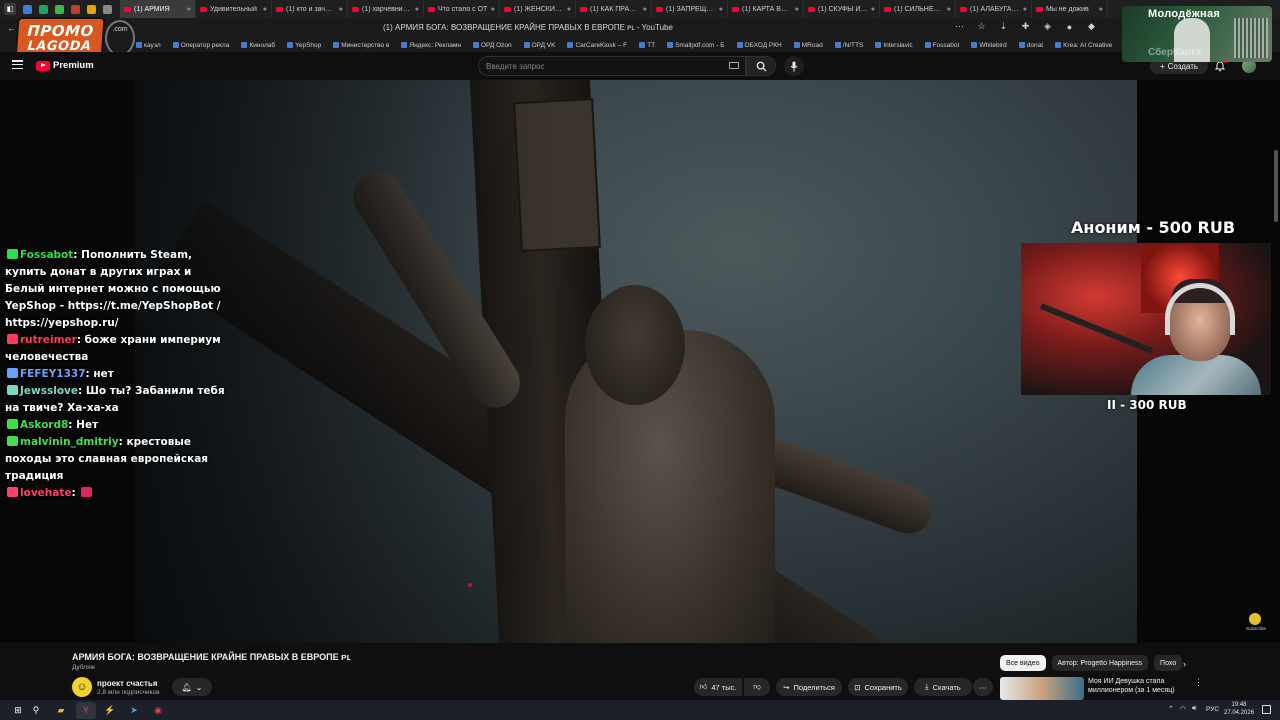 This screenshot has height=720, width=1280. Describe the element at coordinates (1003, 26) in the screenshot. I see `download-arrow-icon: ⇣` at that location.